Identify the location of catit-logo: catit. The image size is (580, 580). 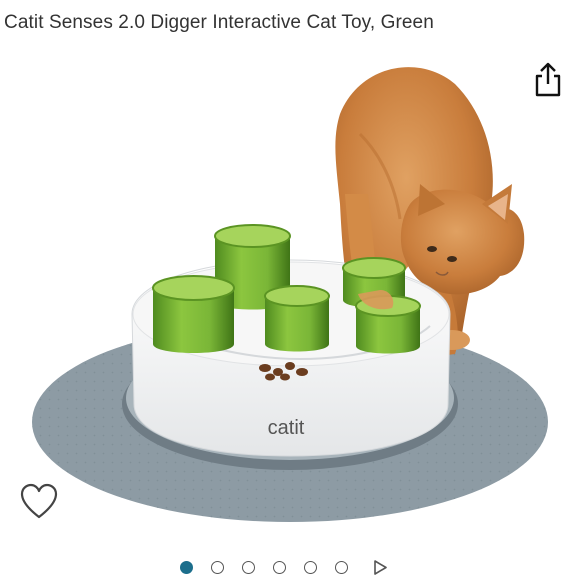
(286, 428).